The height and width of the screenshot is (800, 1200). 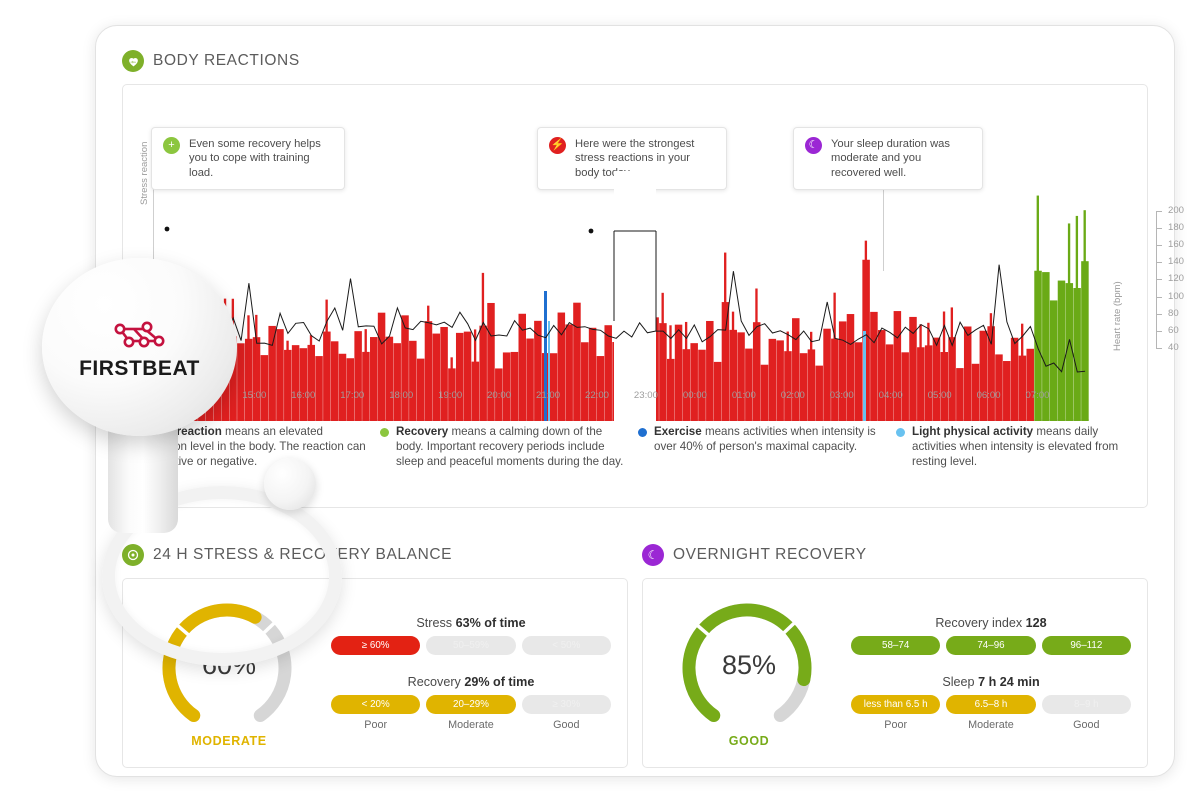 What do you see at coordinates (1173, 313) in the screenshot?
I see `chart-y-tick: 80` at bounding box center [1173, 313].